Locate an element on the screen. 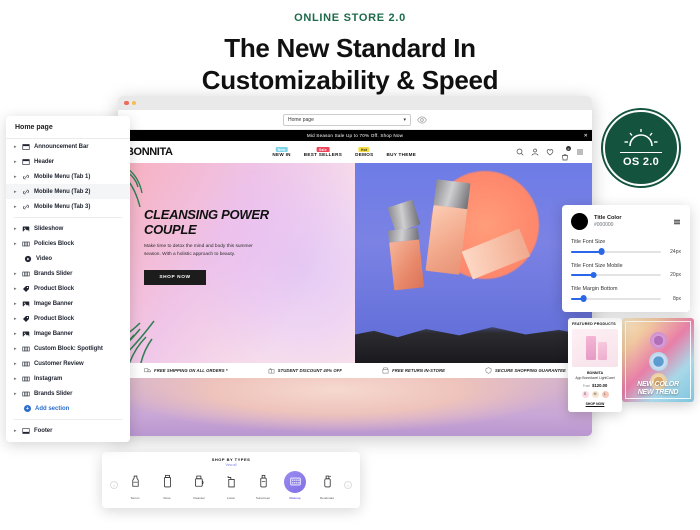 Image resolution: width=700 pixels, height=530 pixels. sidebar-item-video: Video is located at coordinates (68, 258).